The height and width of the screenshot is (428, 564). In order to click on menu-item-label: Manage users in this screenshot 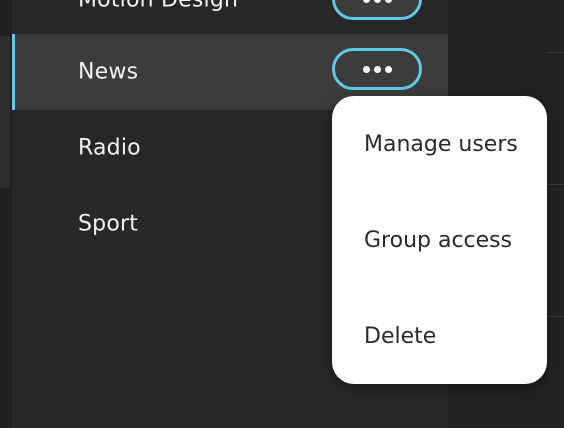, I will do `click(441, 144)`.